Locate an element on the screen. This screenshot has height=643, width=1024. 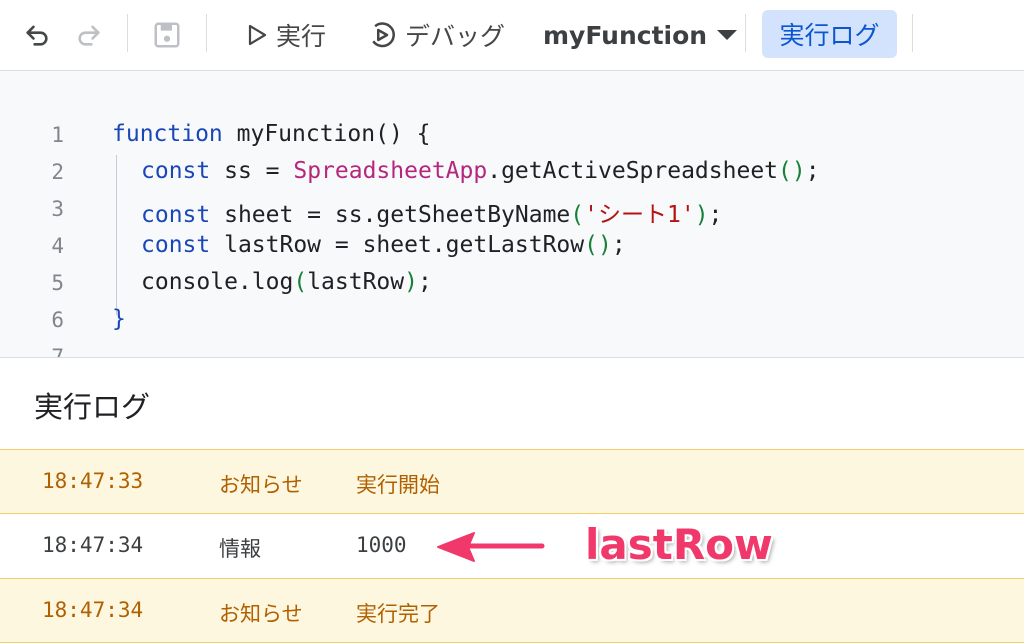
function-selector: myFunction is located at coordinates (640, 35).